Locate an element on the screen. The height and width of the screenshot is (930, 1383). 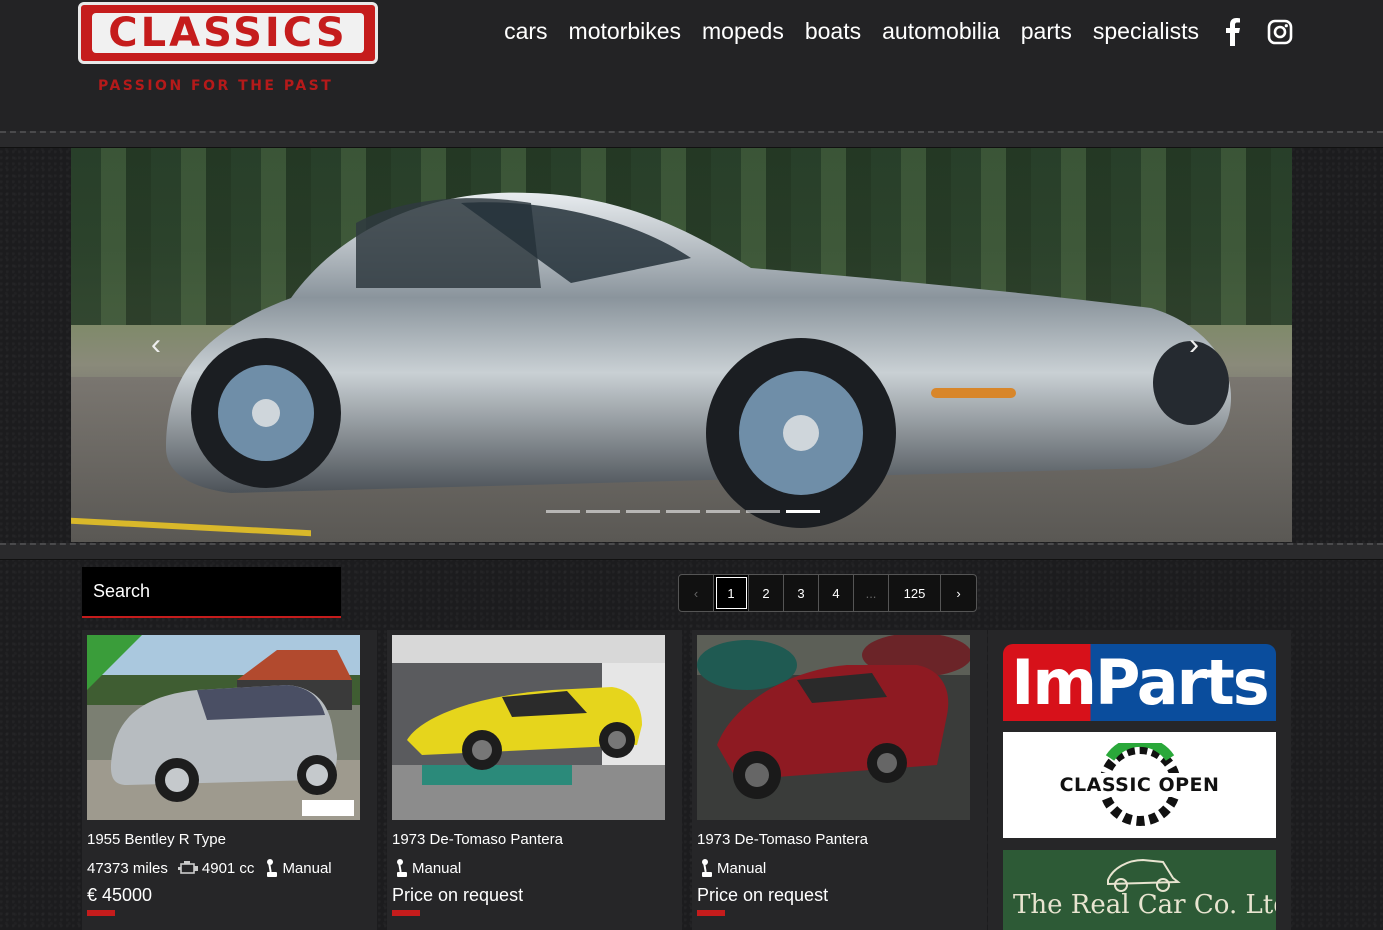
nav-item-motorbikes: motorbikes is located at coordinates (625, 31).